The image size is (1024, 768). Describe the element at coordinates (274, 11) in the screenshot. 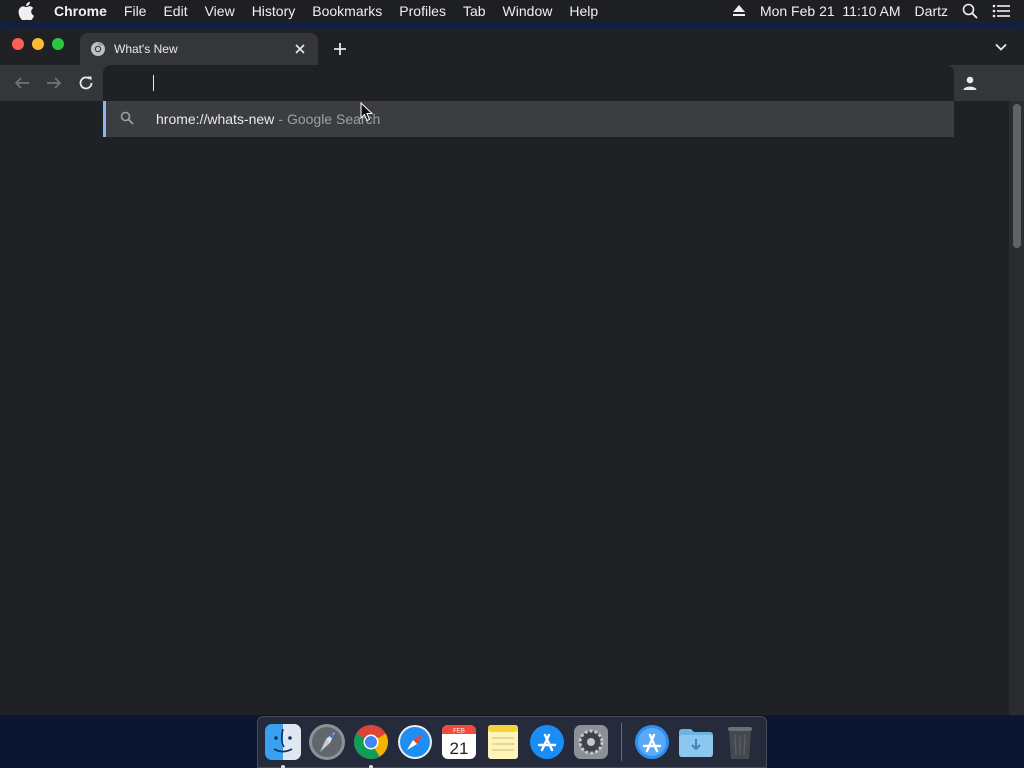

I see `menu-history: History` at that location.